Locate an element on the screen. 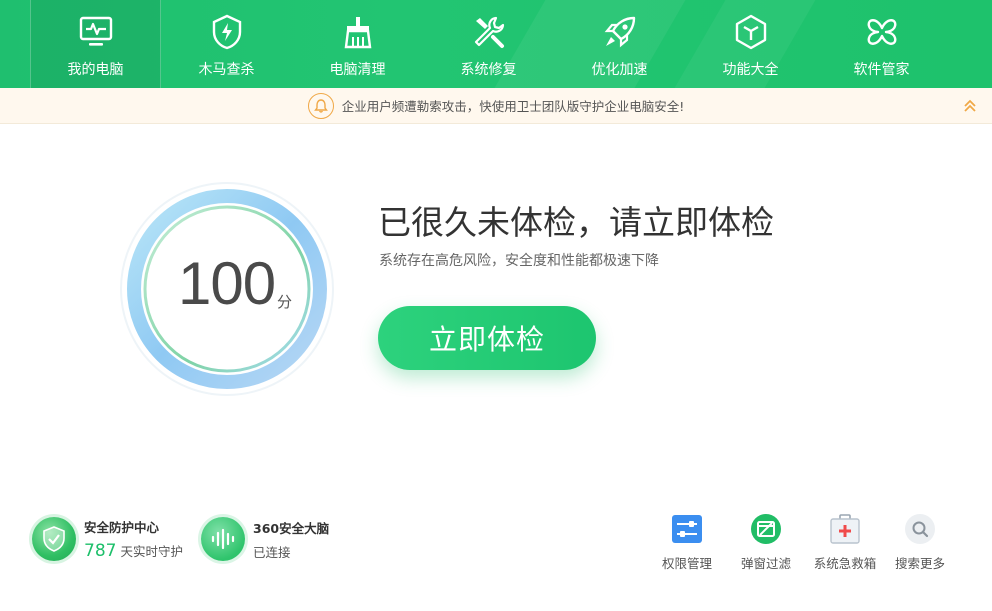  nav-tab-label: 木马查杀 is located at coordinates (226, 70).